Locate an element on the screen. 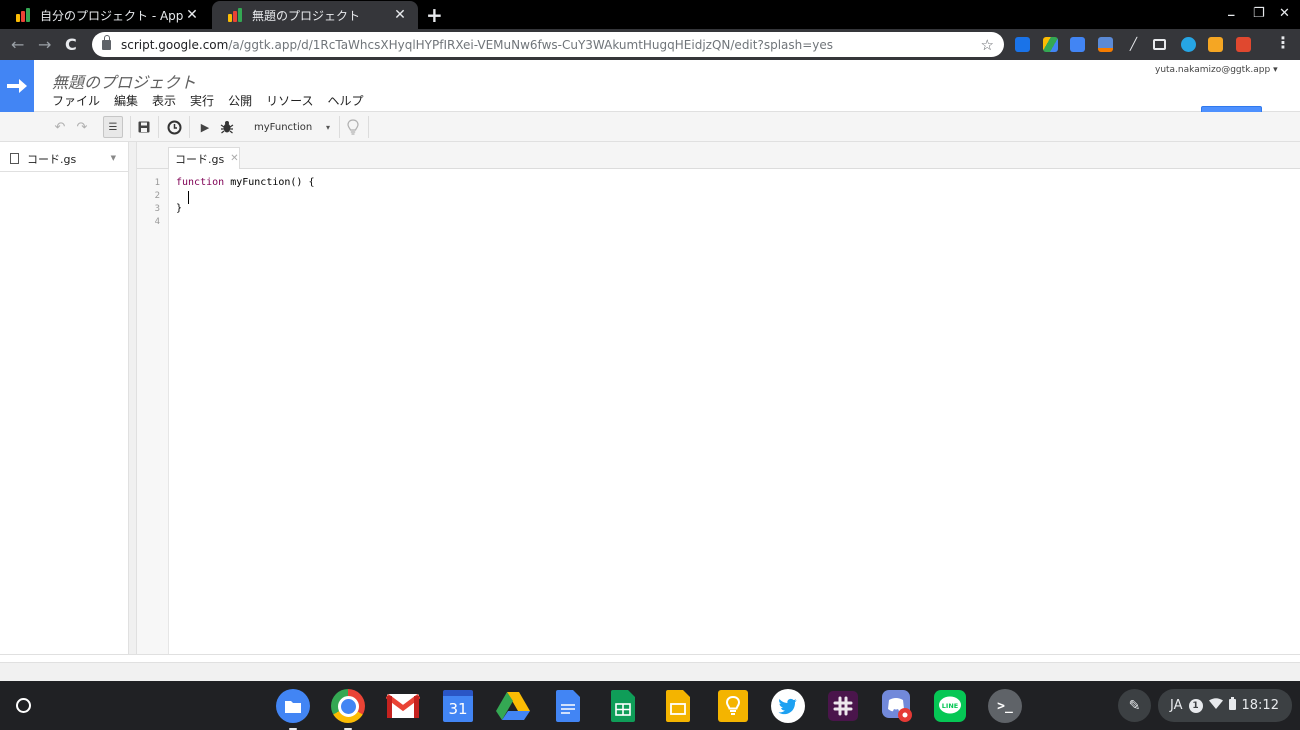 The height and width of the screenshot is (730, 1300). menu-view: 表示 is located at coordinates (164, 100).